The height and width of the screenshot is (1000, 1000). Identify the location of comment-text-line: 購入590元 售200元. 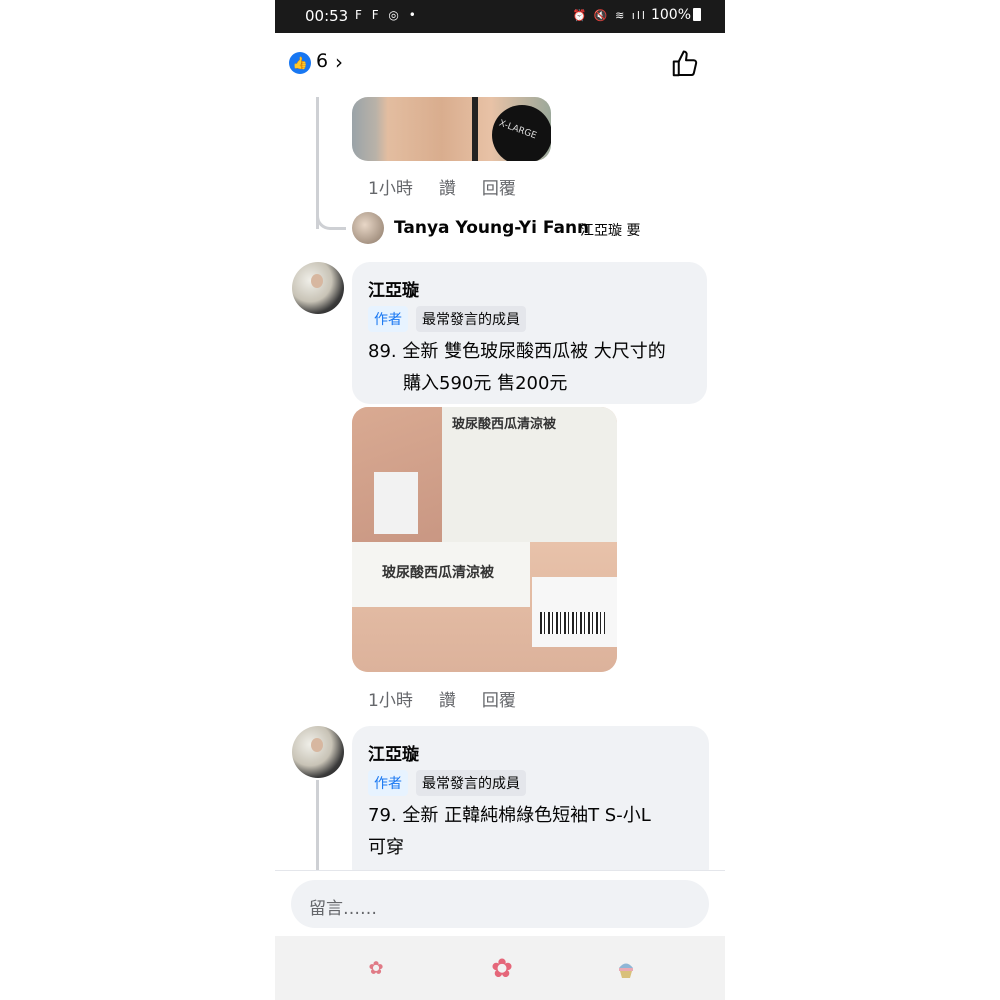
(485, 383).